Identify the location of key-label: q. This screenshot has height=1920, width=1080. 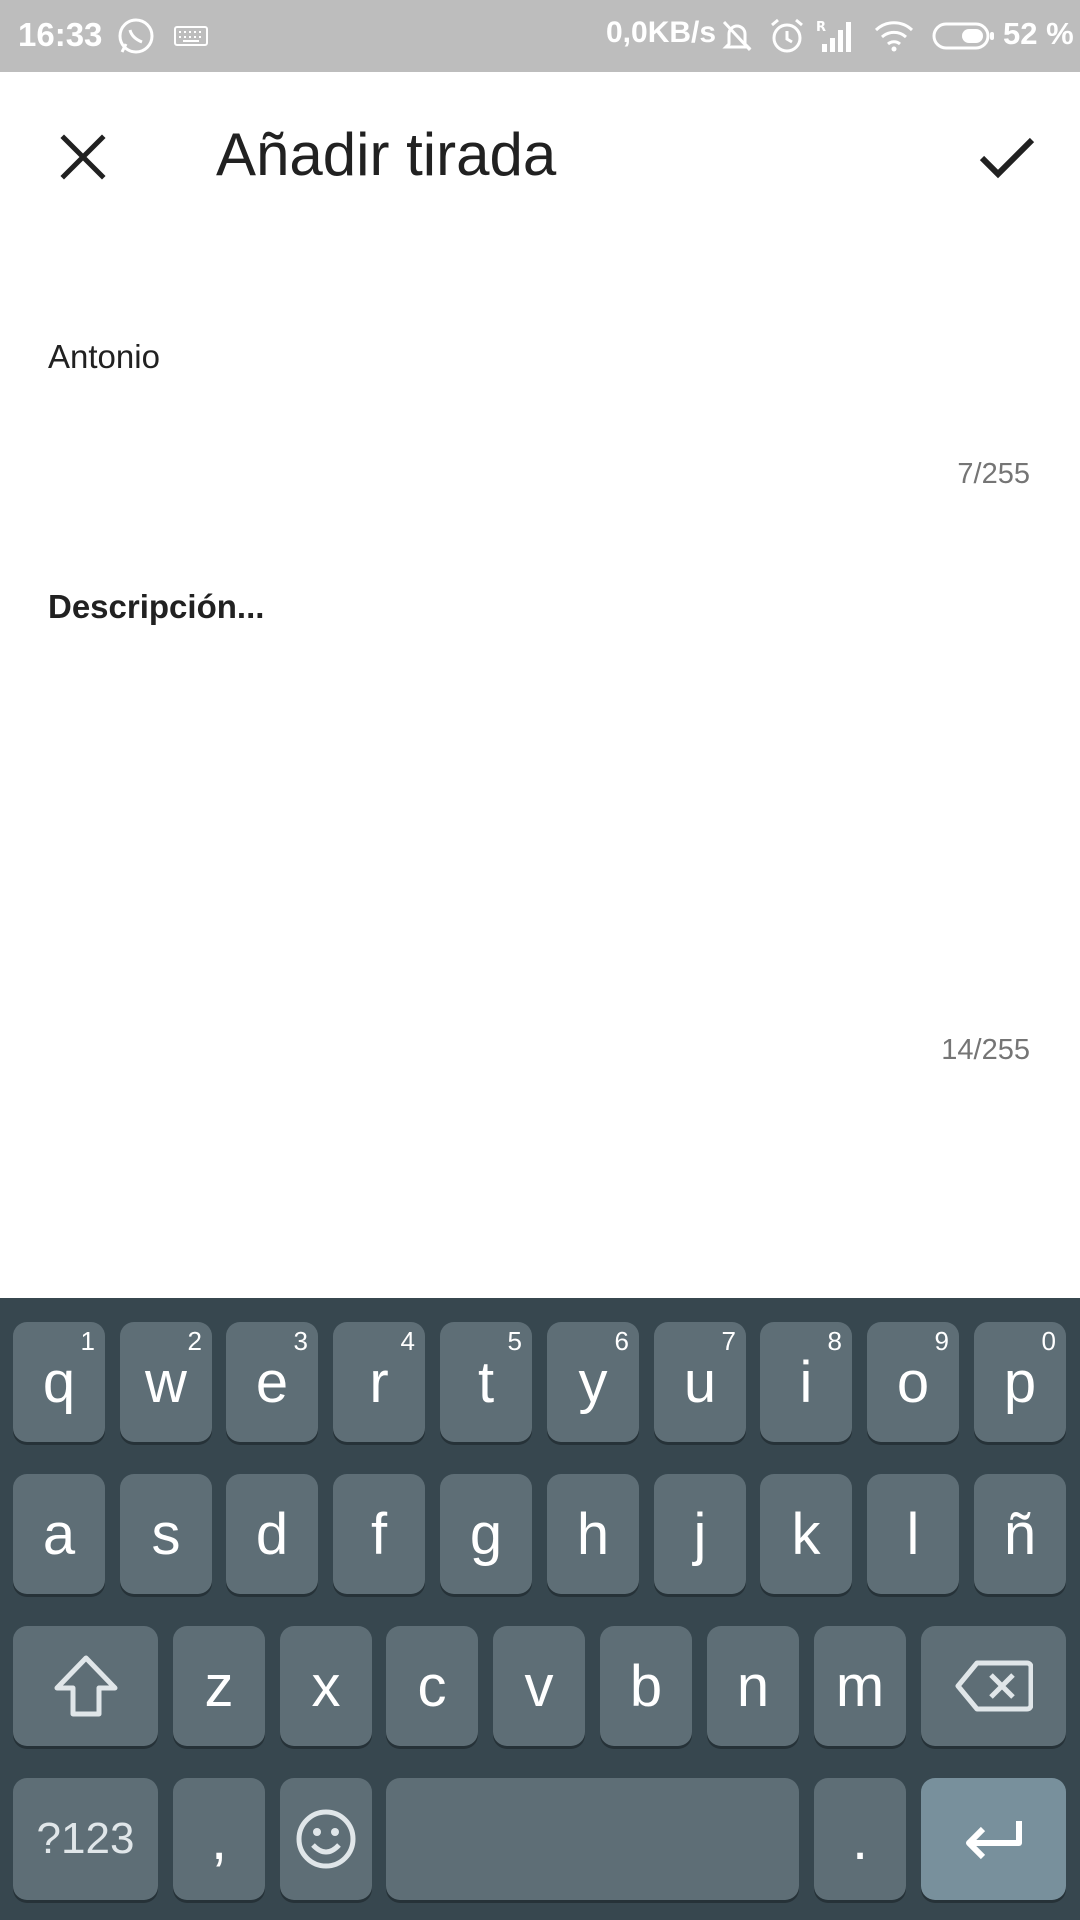
(59, 1382).